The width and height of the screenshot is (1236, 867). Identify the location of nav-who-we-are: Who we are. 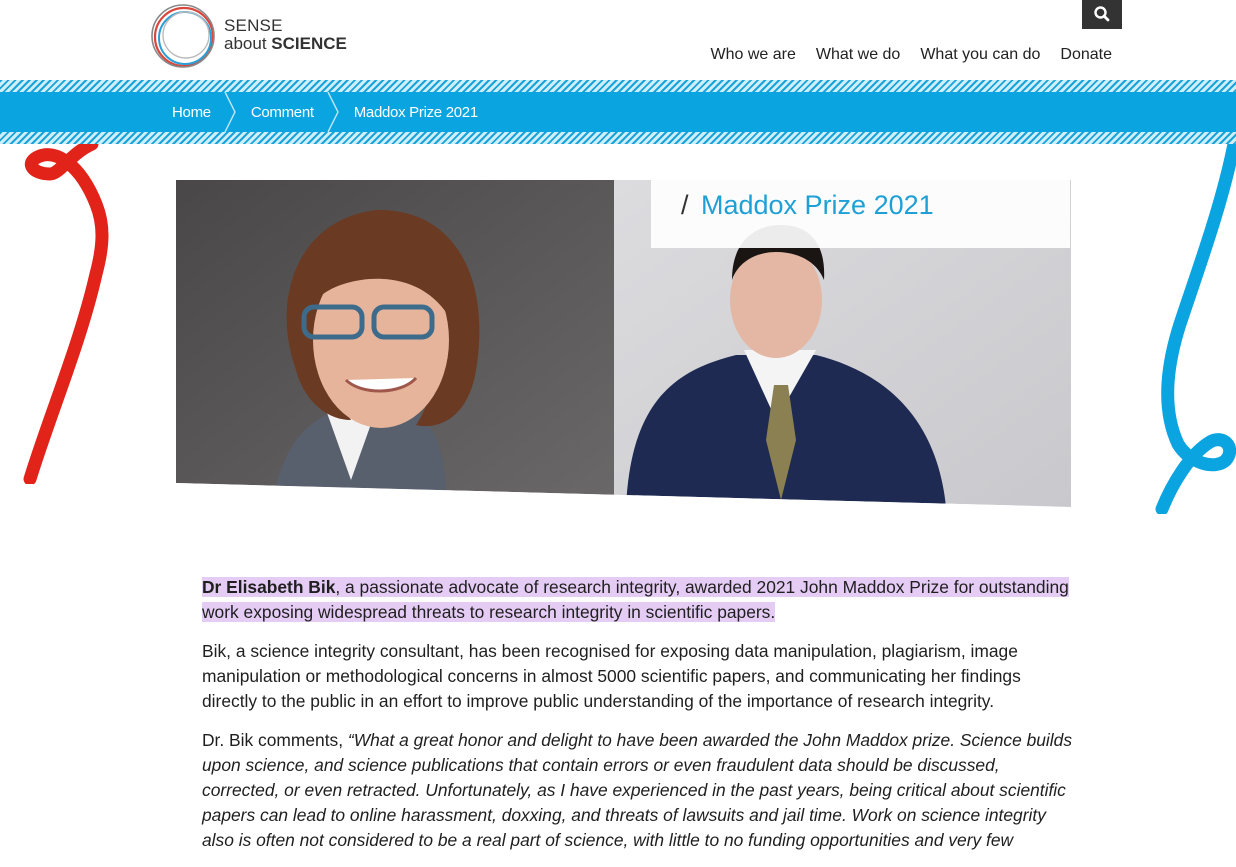
(752, 55).